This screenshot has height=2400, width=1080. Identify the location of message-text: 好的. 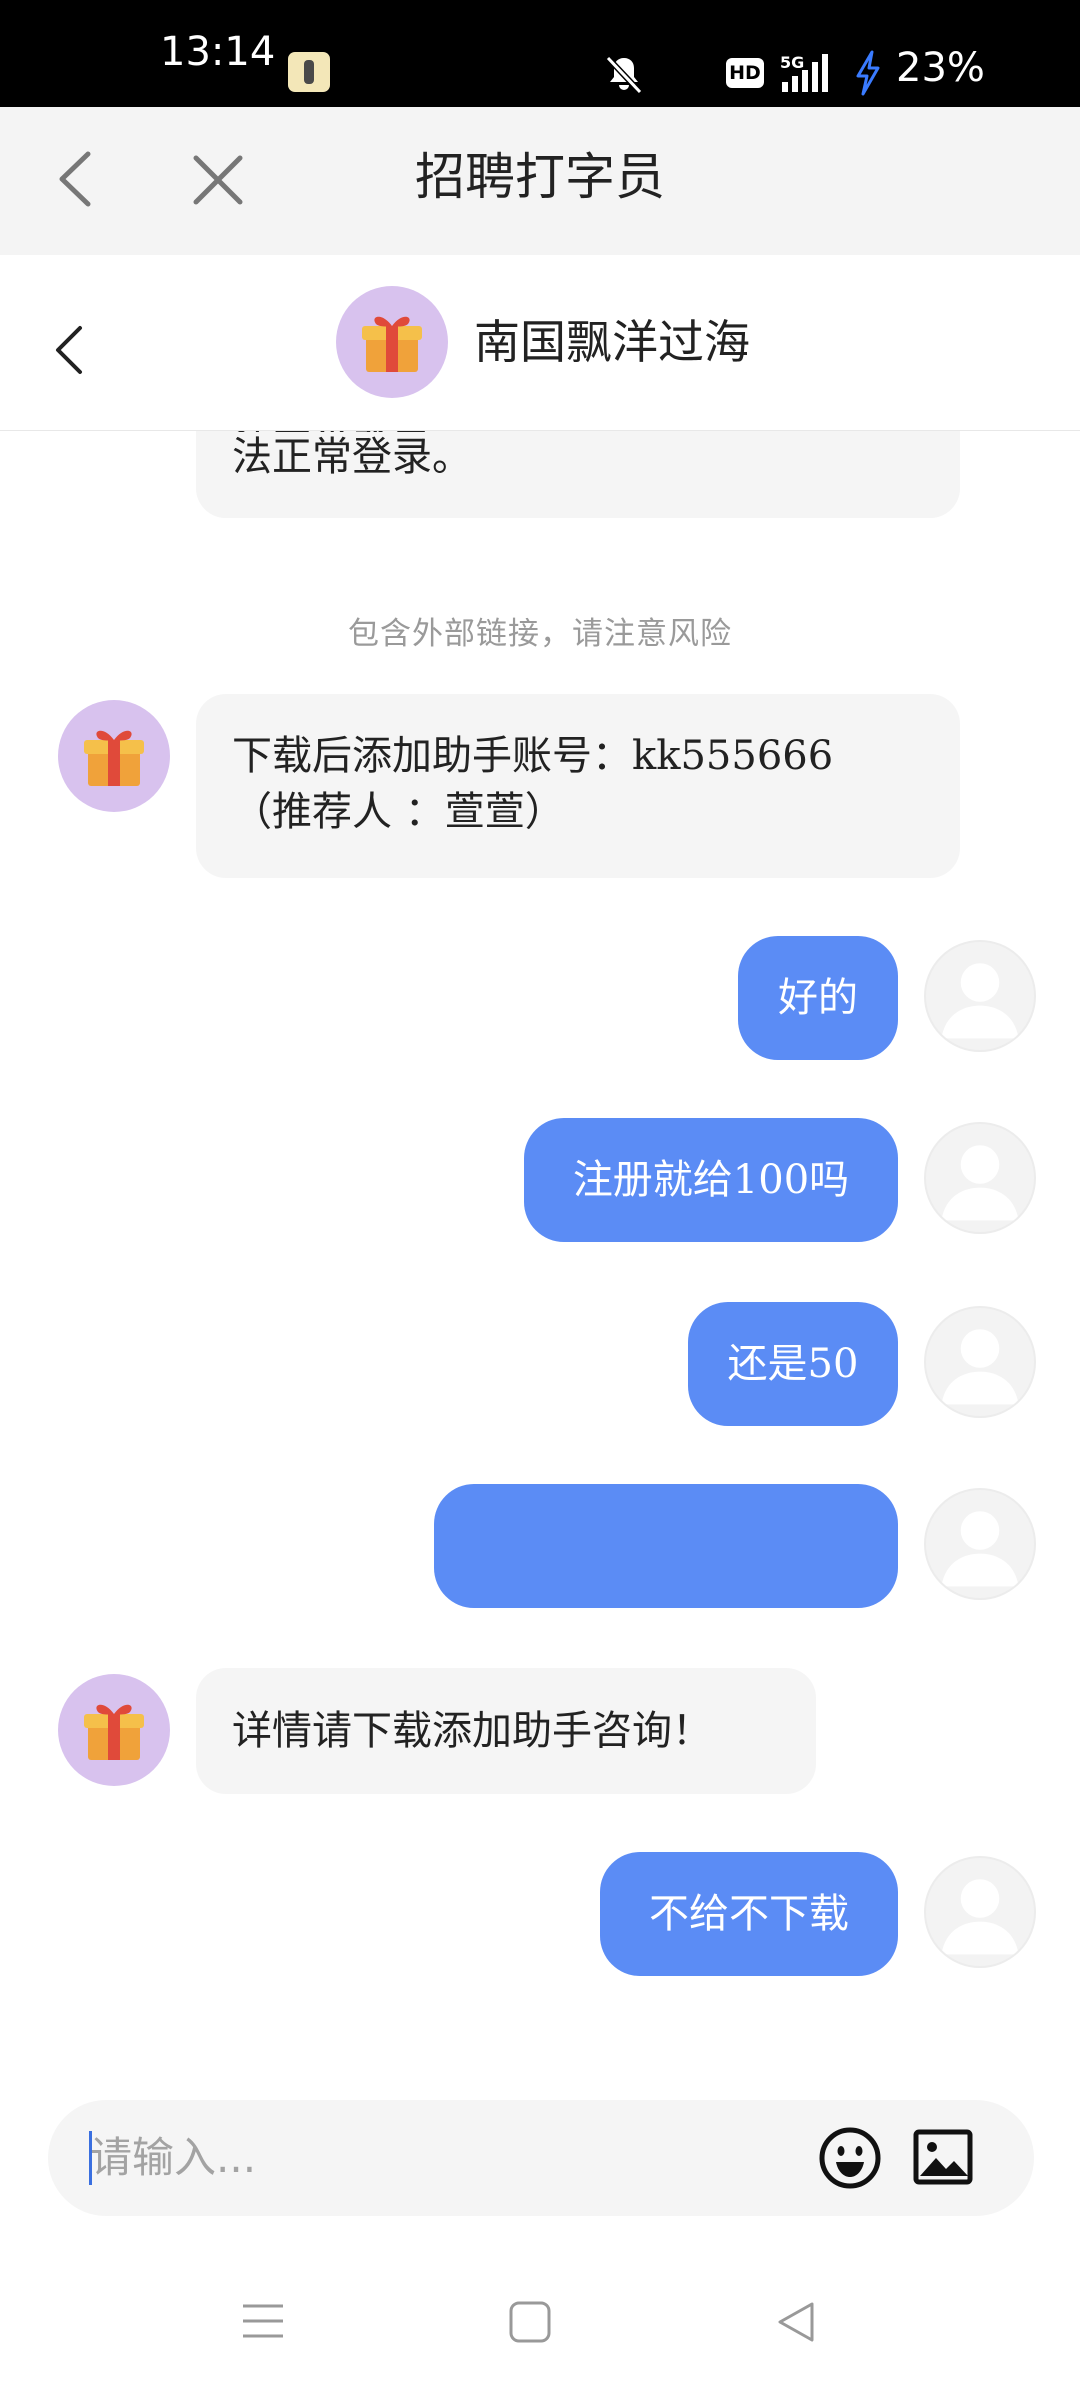
(818, 998).